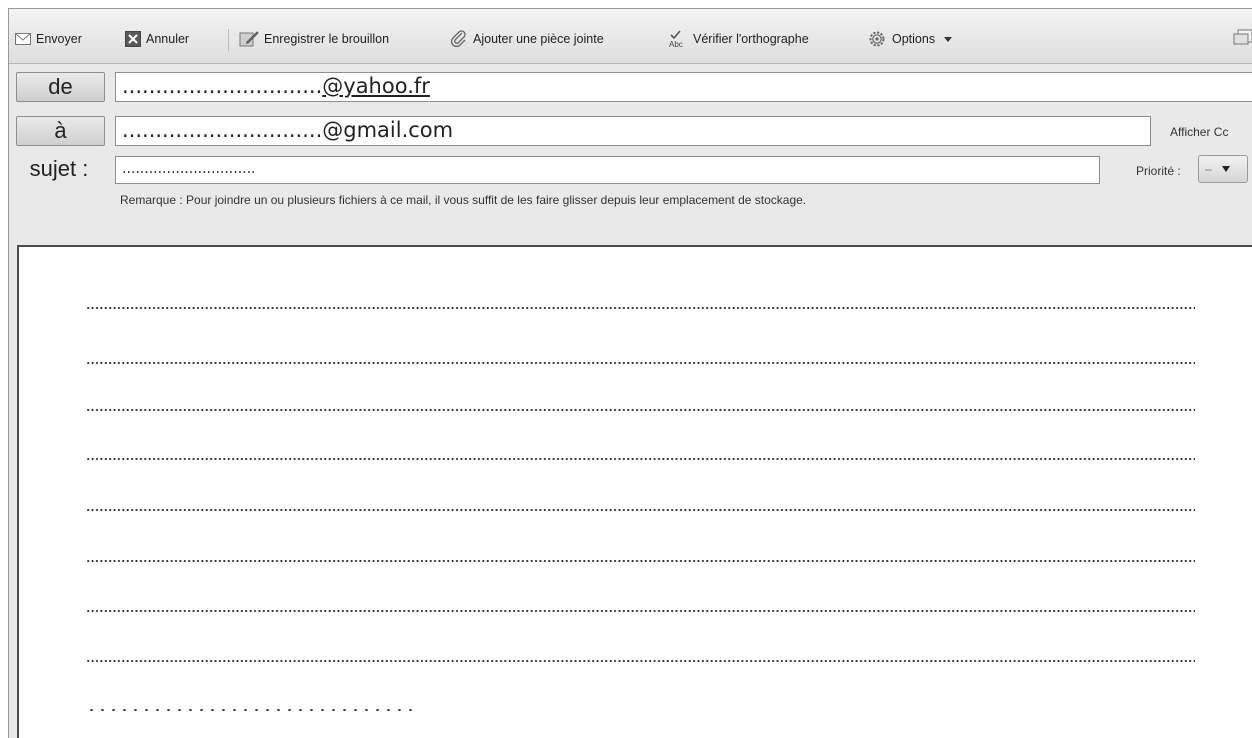 This screenshot has width=1252, height=738. I want to click on gear-icon, so click(877, 39).